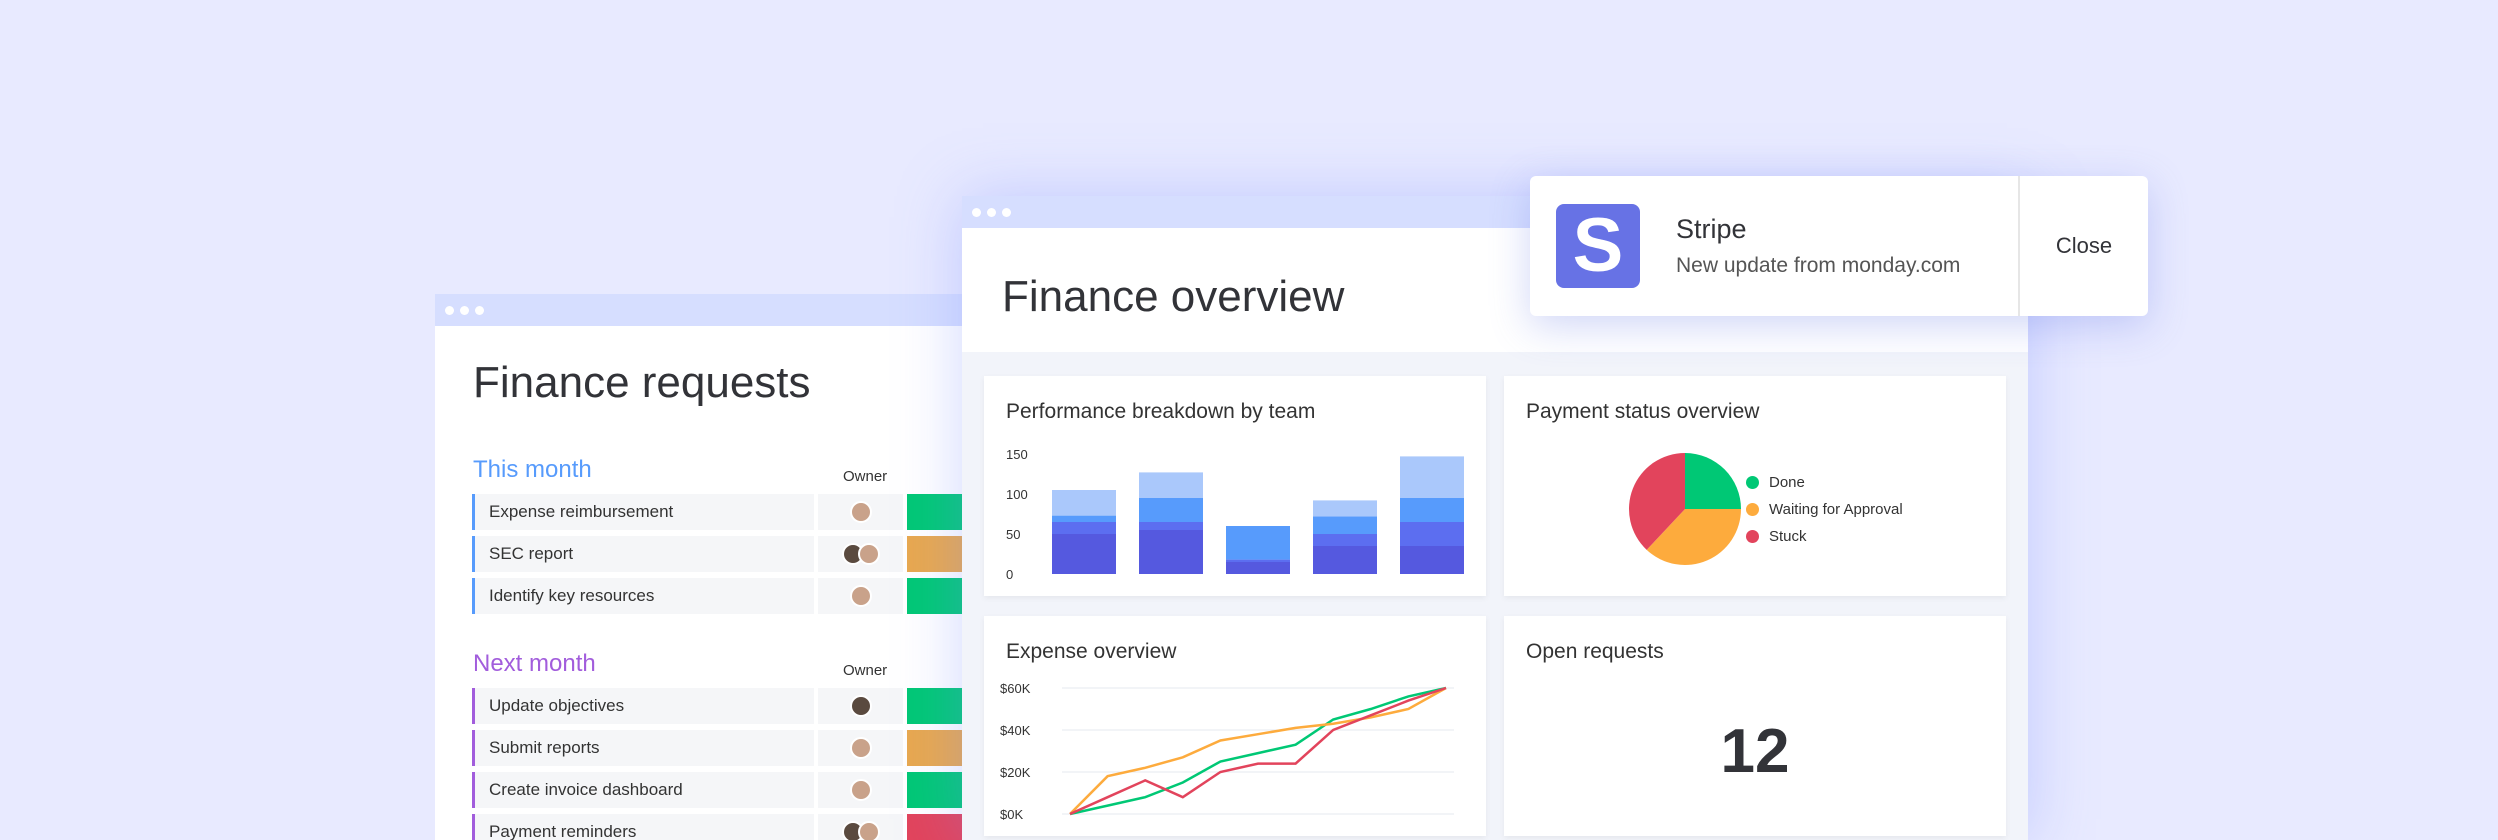  What do you see at coordinates (1711, 229) in the screenshot?
I see `notification-title: Stripe` at bounding box center [1711, 229].